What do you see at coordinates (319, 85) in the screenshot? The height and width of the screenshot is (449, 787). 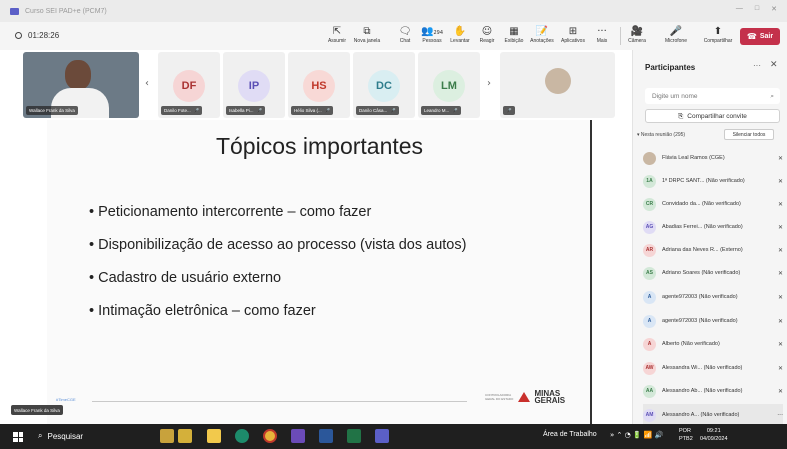 I see `participant-tile: HS Hélio Silva (... 🎤` at bounding box center [319, 85].